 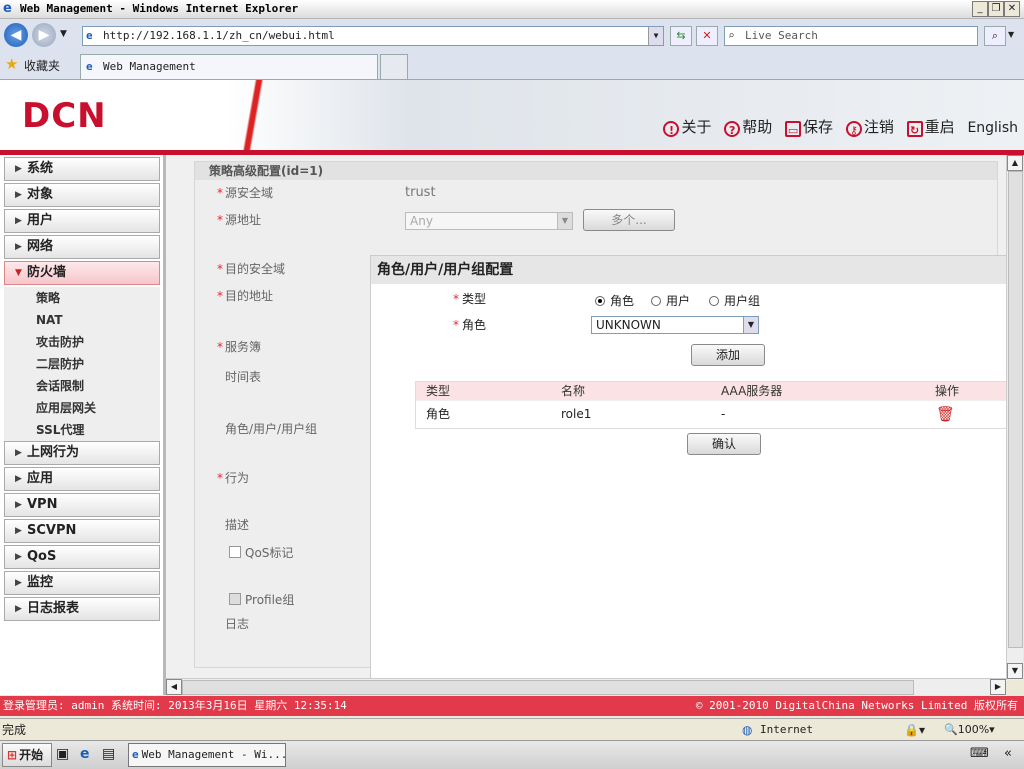 What do you see at coordinates (809, 127) in the screenshot?
I see `save-link: ▭ 保存` at bounding box center [809, 127].